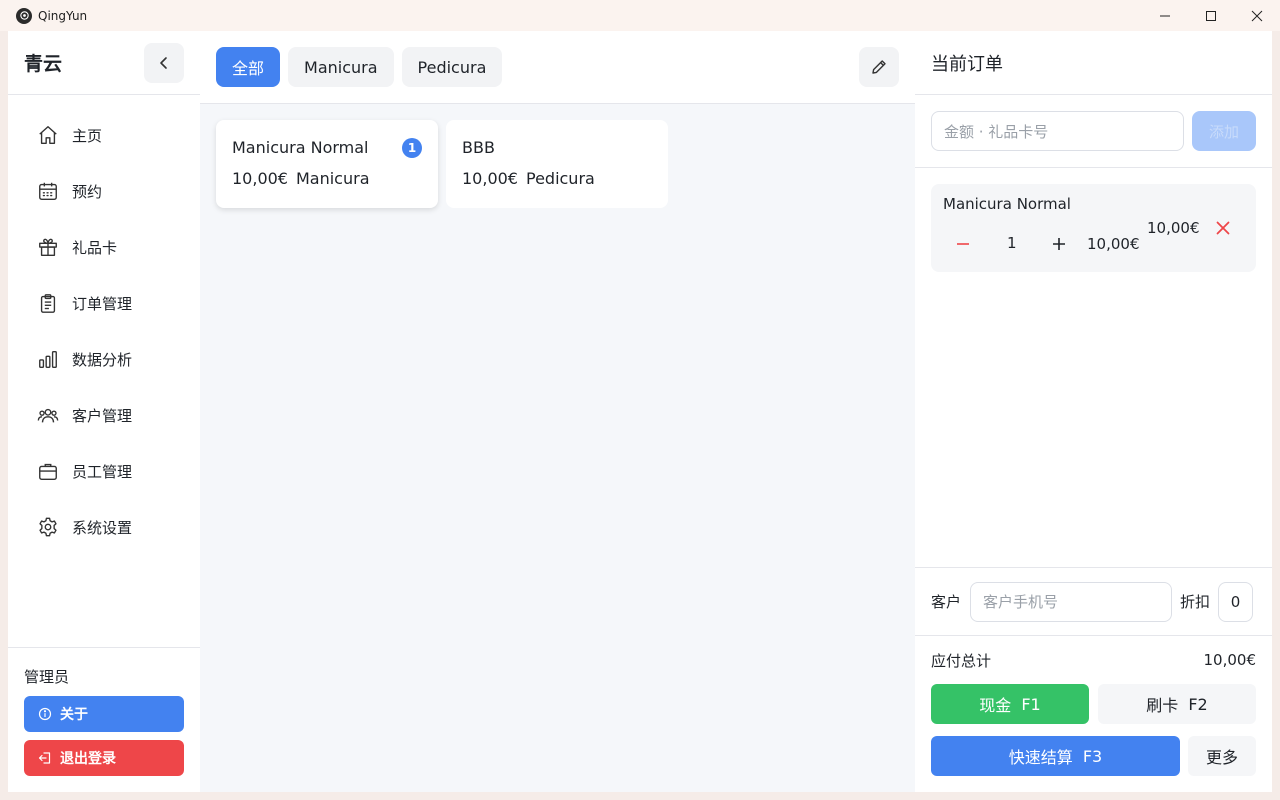  I want to click on sidebar-nav: 主页 预约 礼品卡 订单管理 数据分析 客户管理 员工管理 系统设置, so click(104, 325).